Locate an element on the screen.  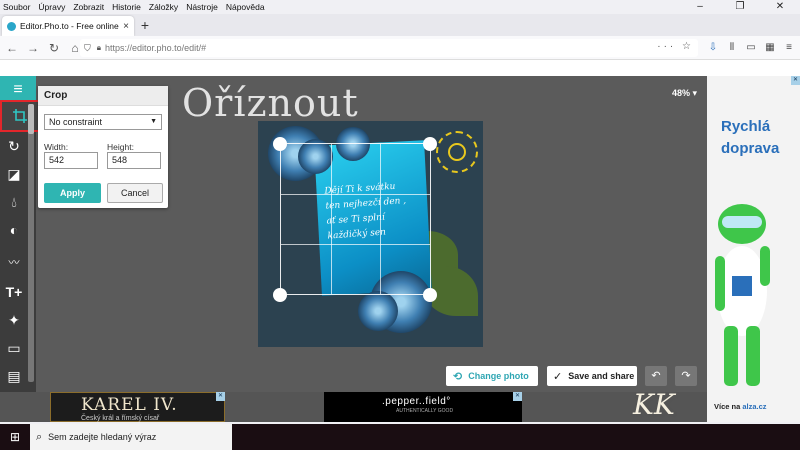
menu-tools: Nástroje is located at coordinates (202, 7).